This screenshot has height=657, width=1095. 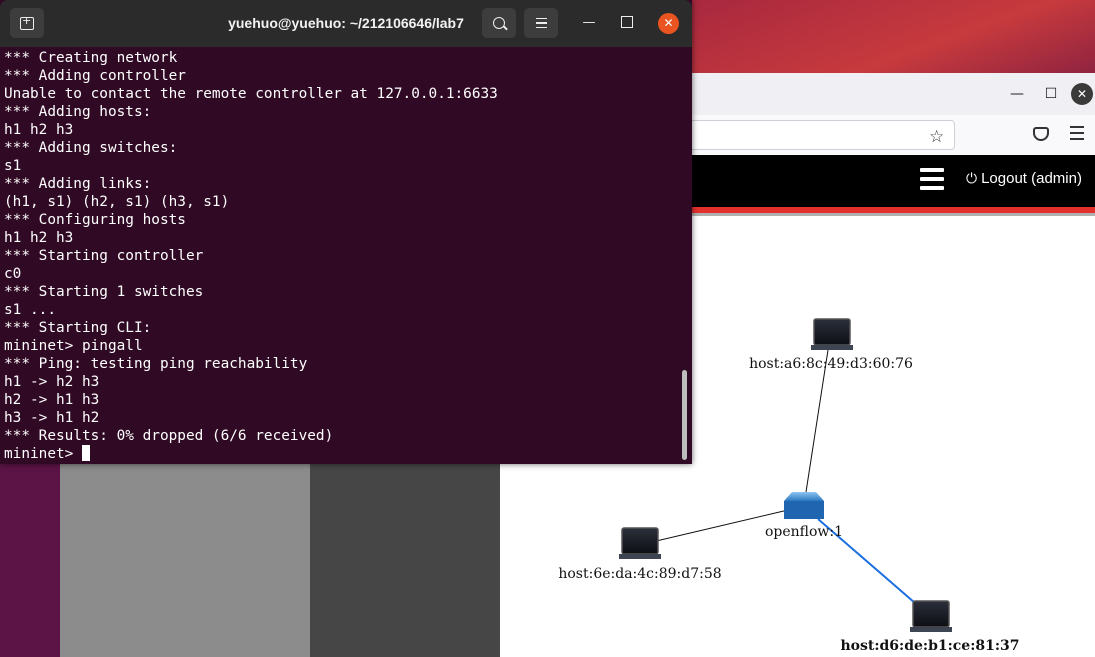 What do you see at coordinates (117, 202) in the screenshot?
I see `terminal-line: (h1, s1) (h2, s1) (h3, s1)` at bounding box center [117, 202].